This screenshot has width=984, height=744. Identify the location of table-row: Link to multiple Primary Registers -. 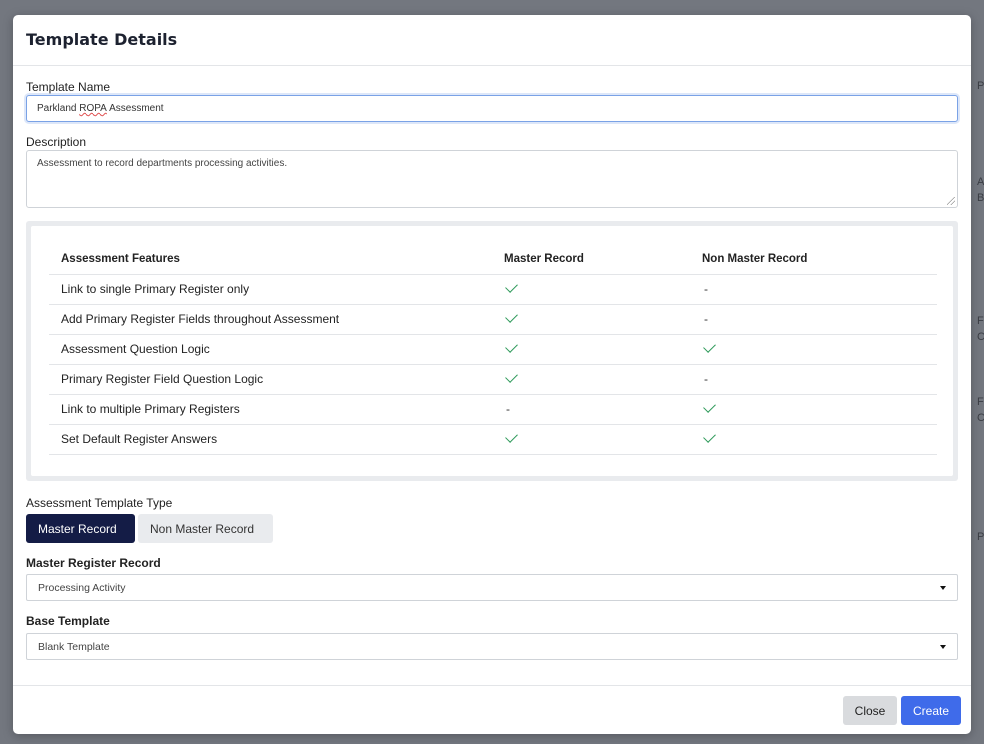
(493, 409).